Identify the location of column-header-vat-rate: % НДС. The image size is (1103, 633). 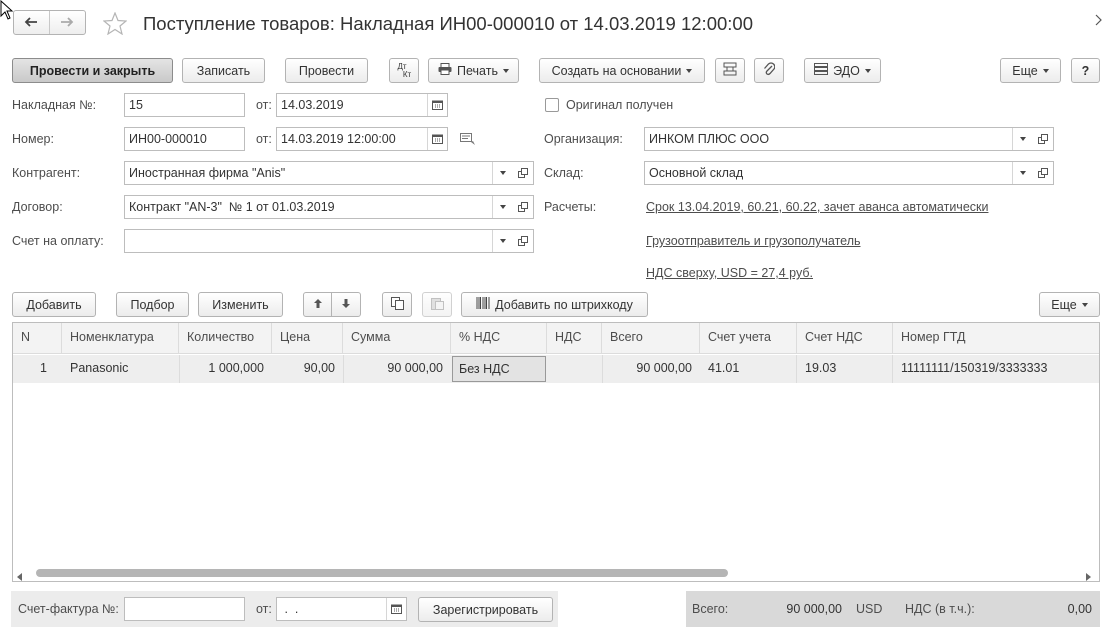
(499, 338).